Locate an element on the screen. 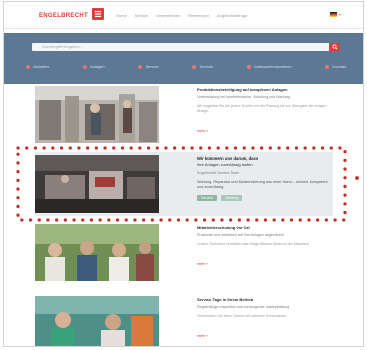 Image resolution: width=367 pixels, height=350 pixels. category-item: Aktuelles is located at coordinates (37, 67).